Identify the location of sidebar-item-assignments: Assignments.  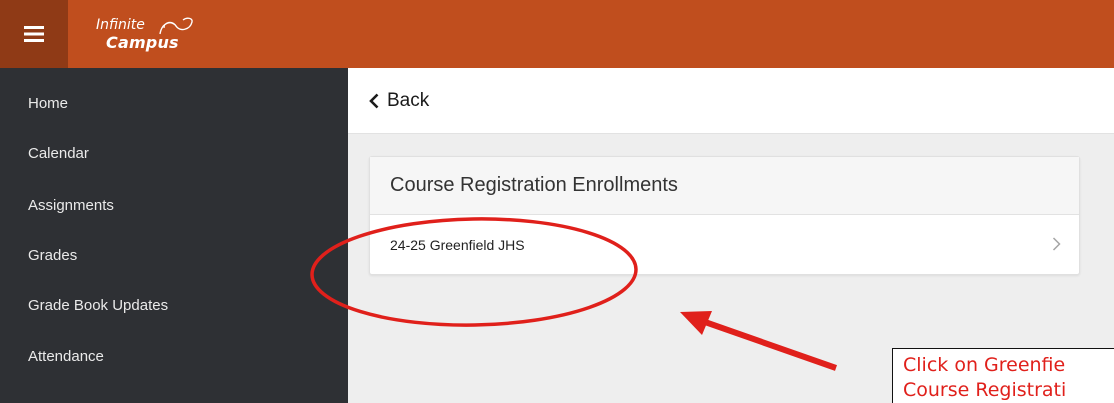
(174, 205).